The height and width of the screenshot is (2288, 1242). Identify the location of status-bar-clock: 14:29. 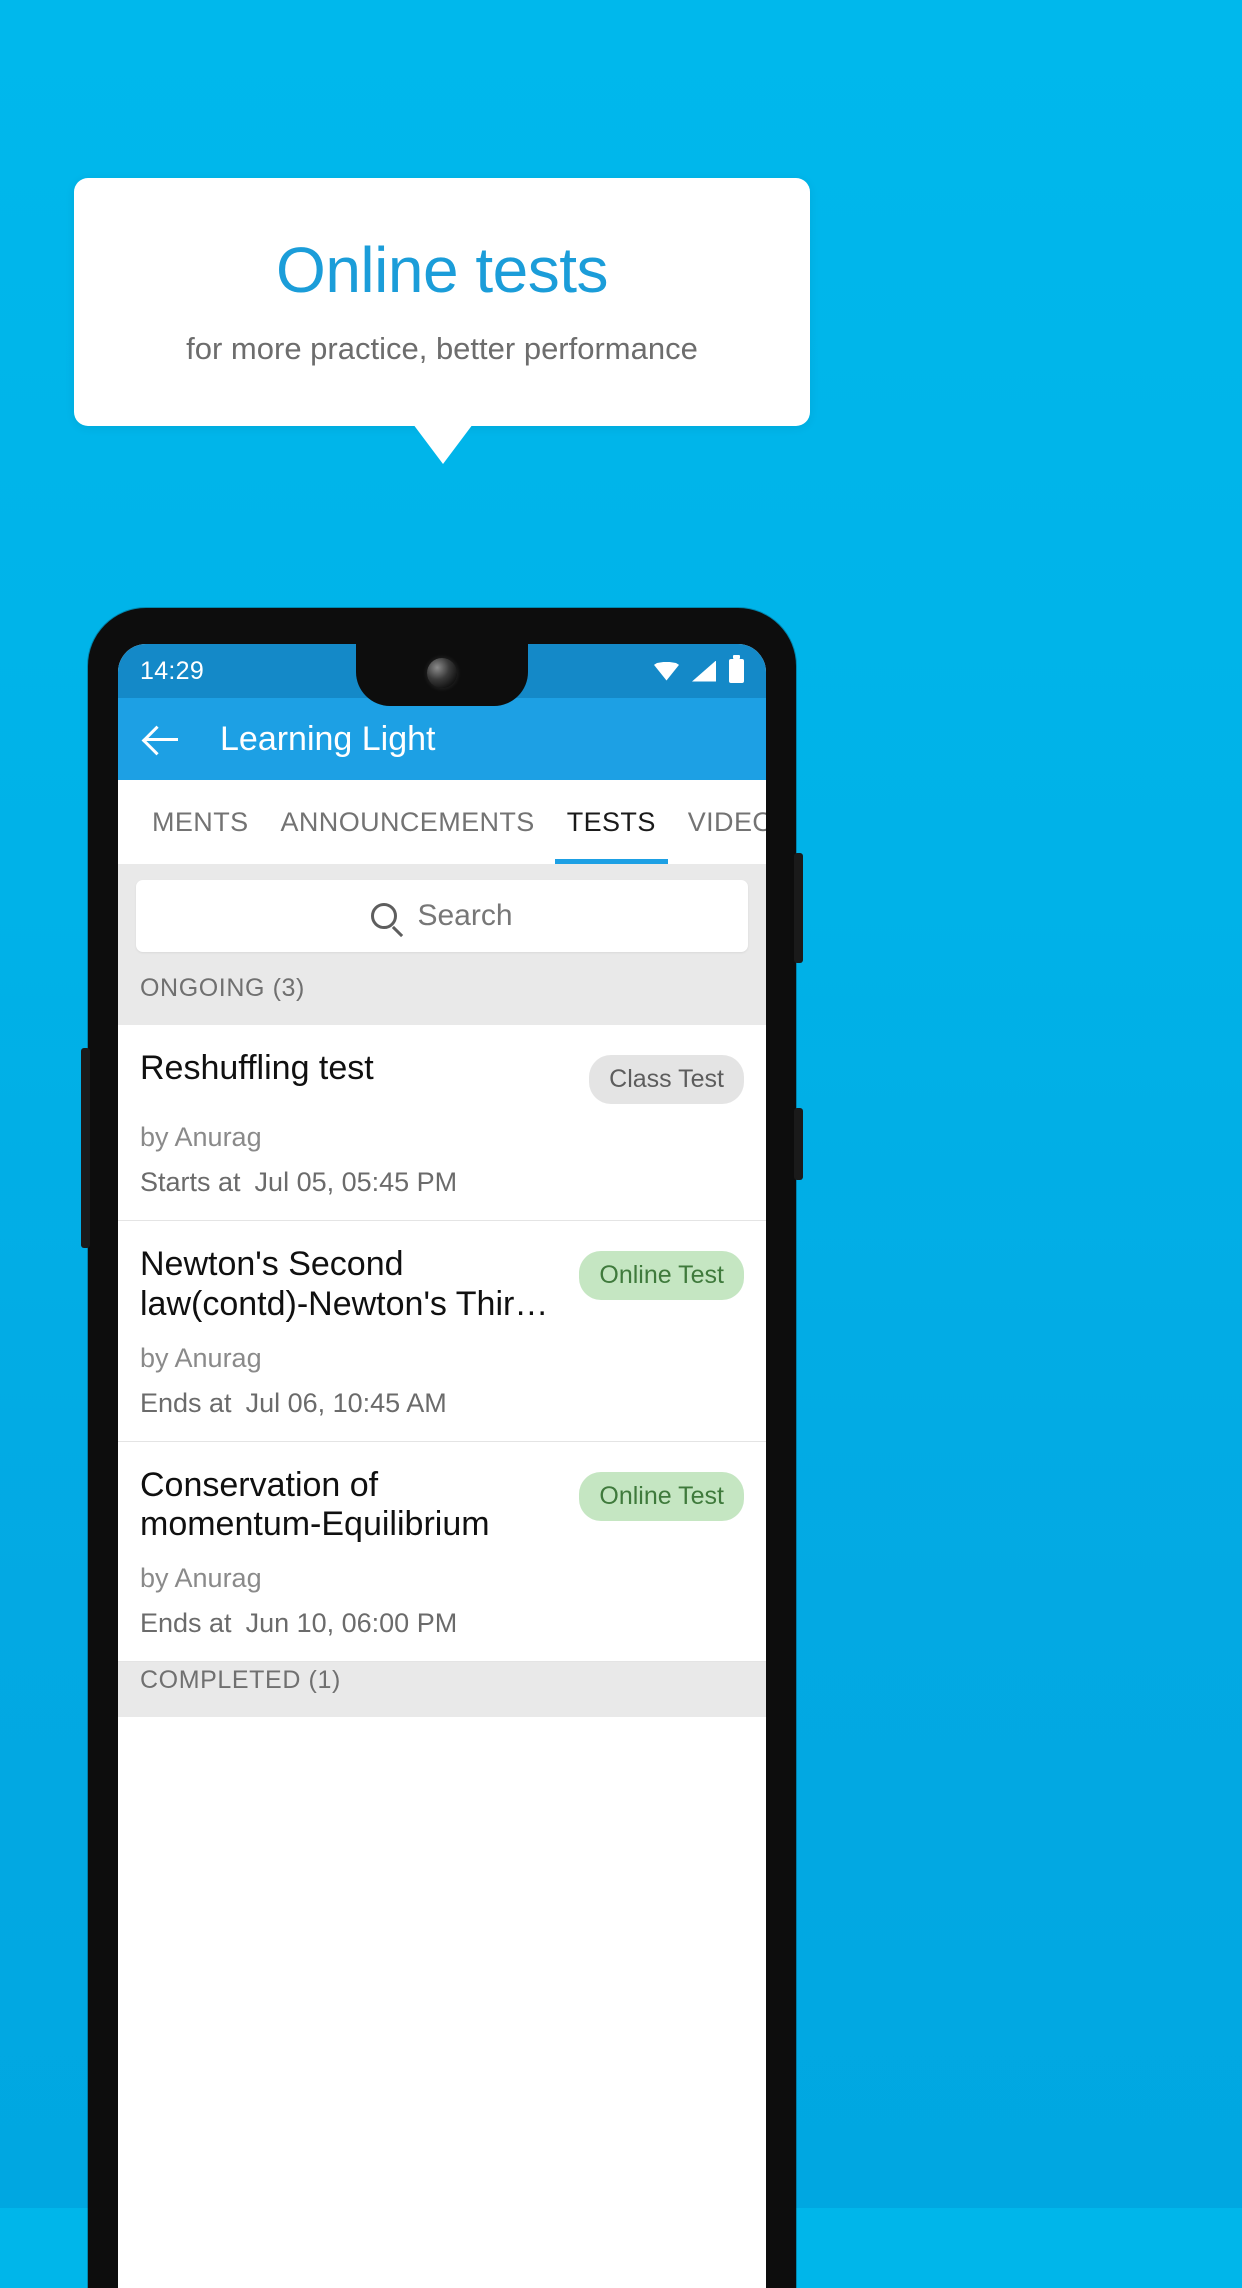
(172, 670).